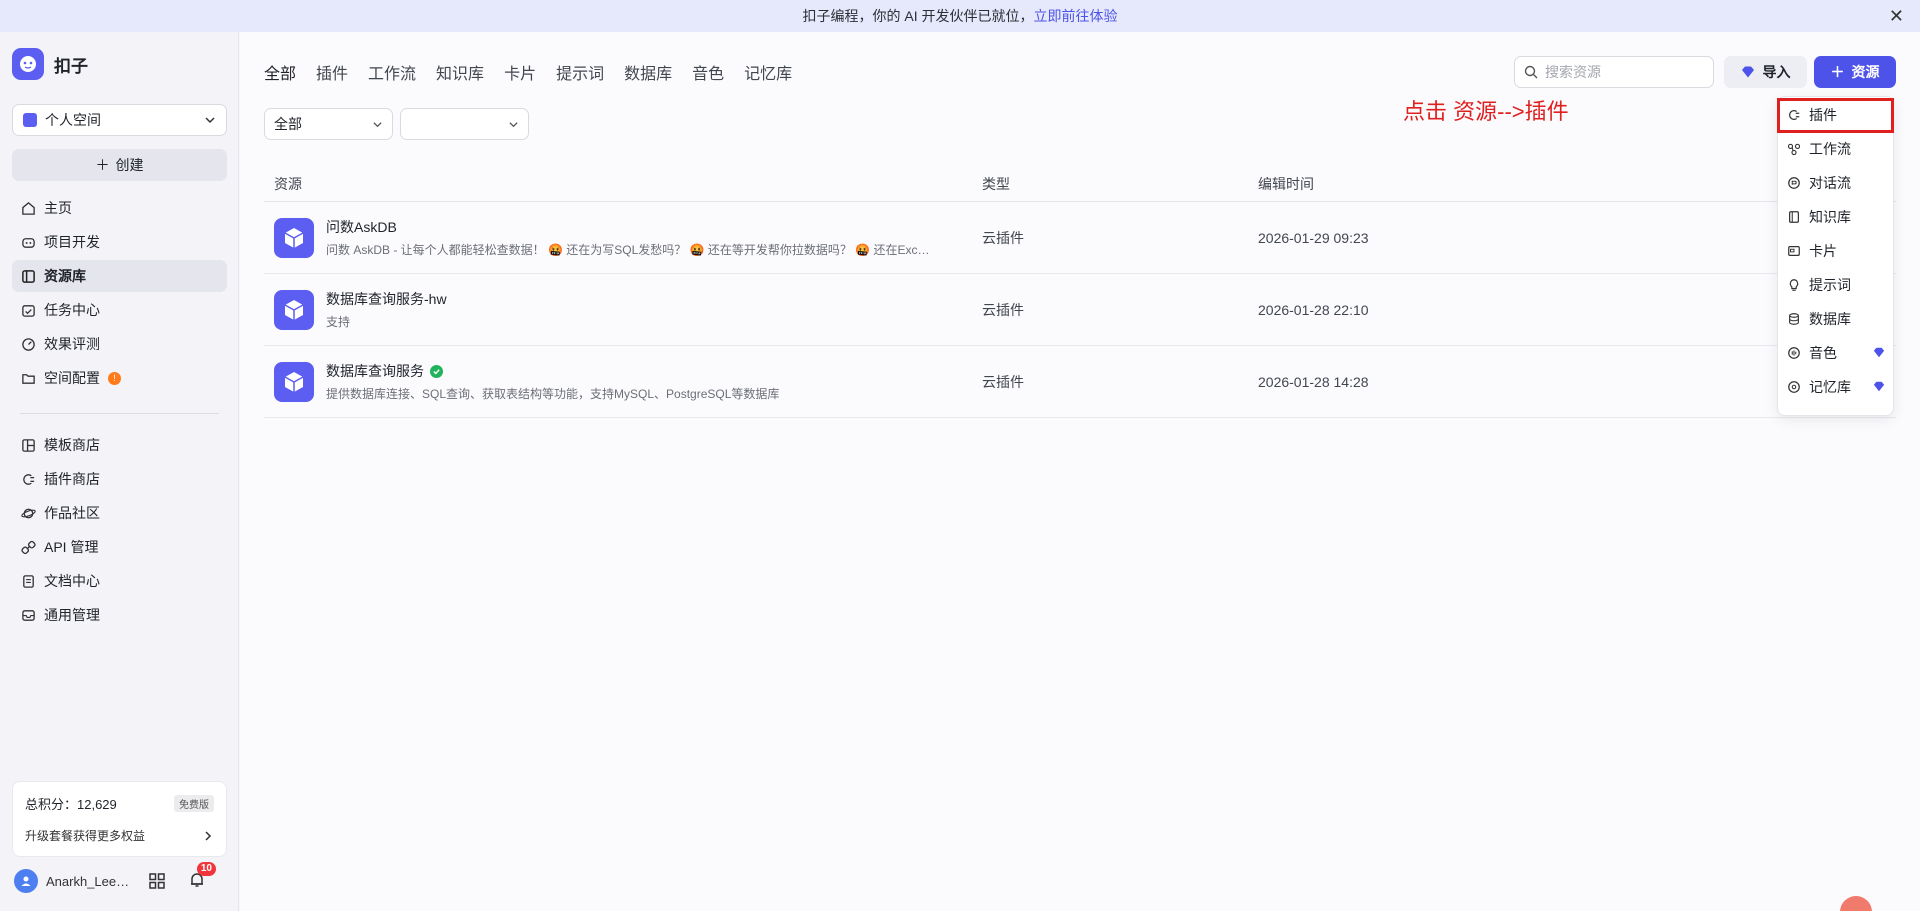  What do you see at coordinates (119, 835) in the screenshot?
I see `upgrade-link: 升级套餐获得更多权益` at bounding box center [119, 835].